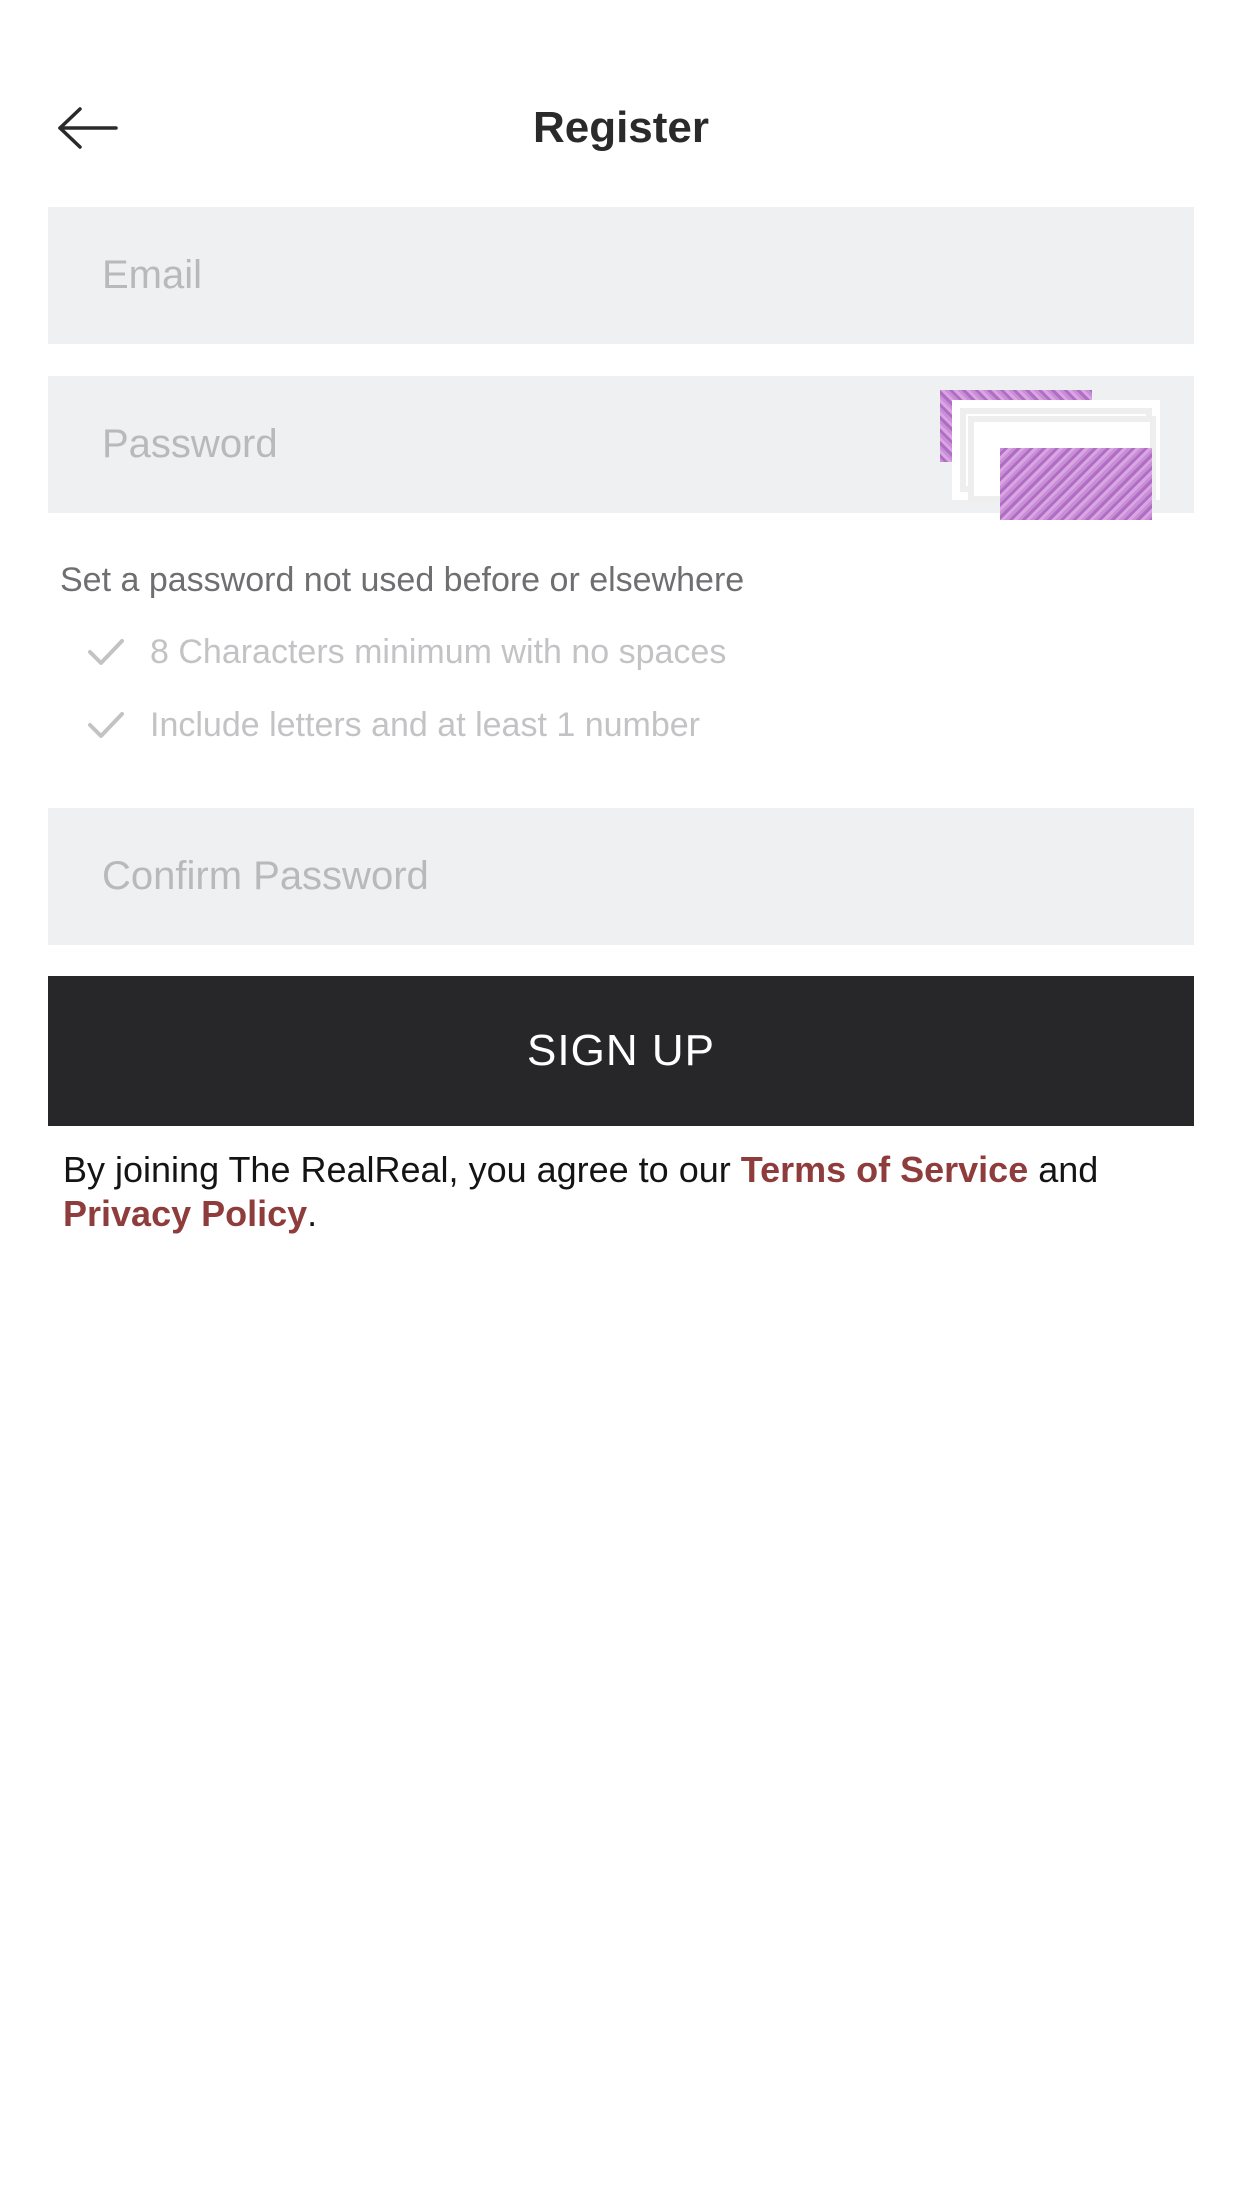  What do you see at coordinates (884, 1169) in the screenshot?
I see `terms-of-service-link: Terms of Service` at bounding box center [884, 1169].